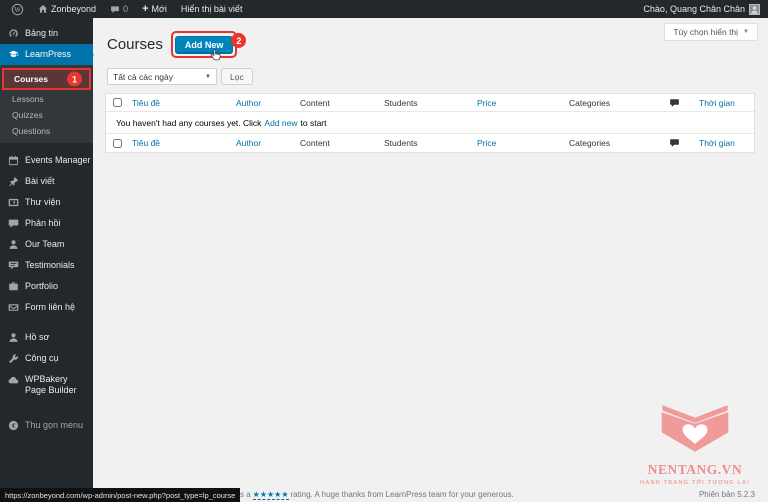 The image size is (768, 502). I want to click on sidebar-item-tools: Công cụ, so click(46, 358).